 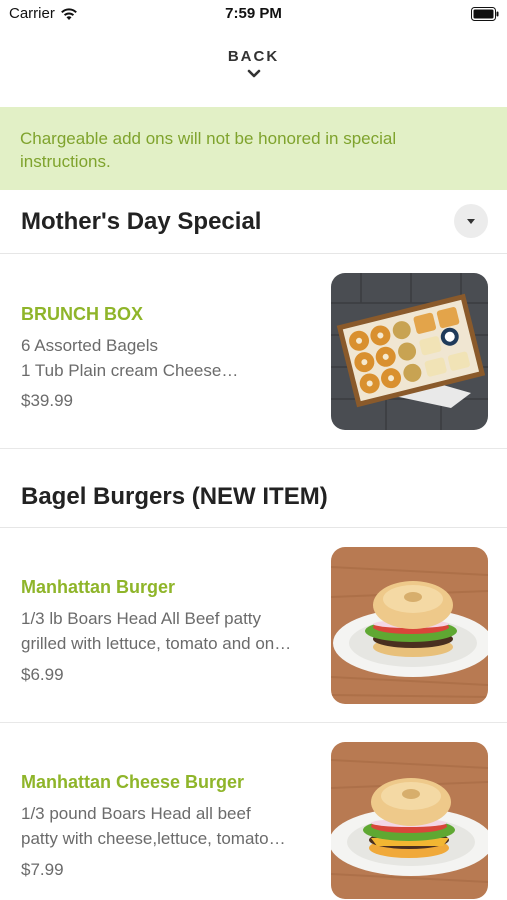 I want to click on section-header-bagel-burgers: Bagel Burgers (NEW ITEM), so click(x=253, y=496).